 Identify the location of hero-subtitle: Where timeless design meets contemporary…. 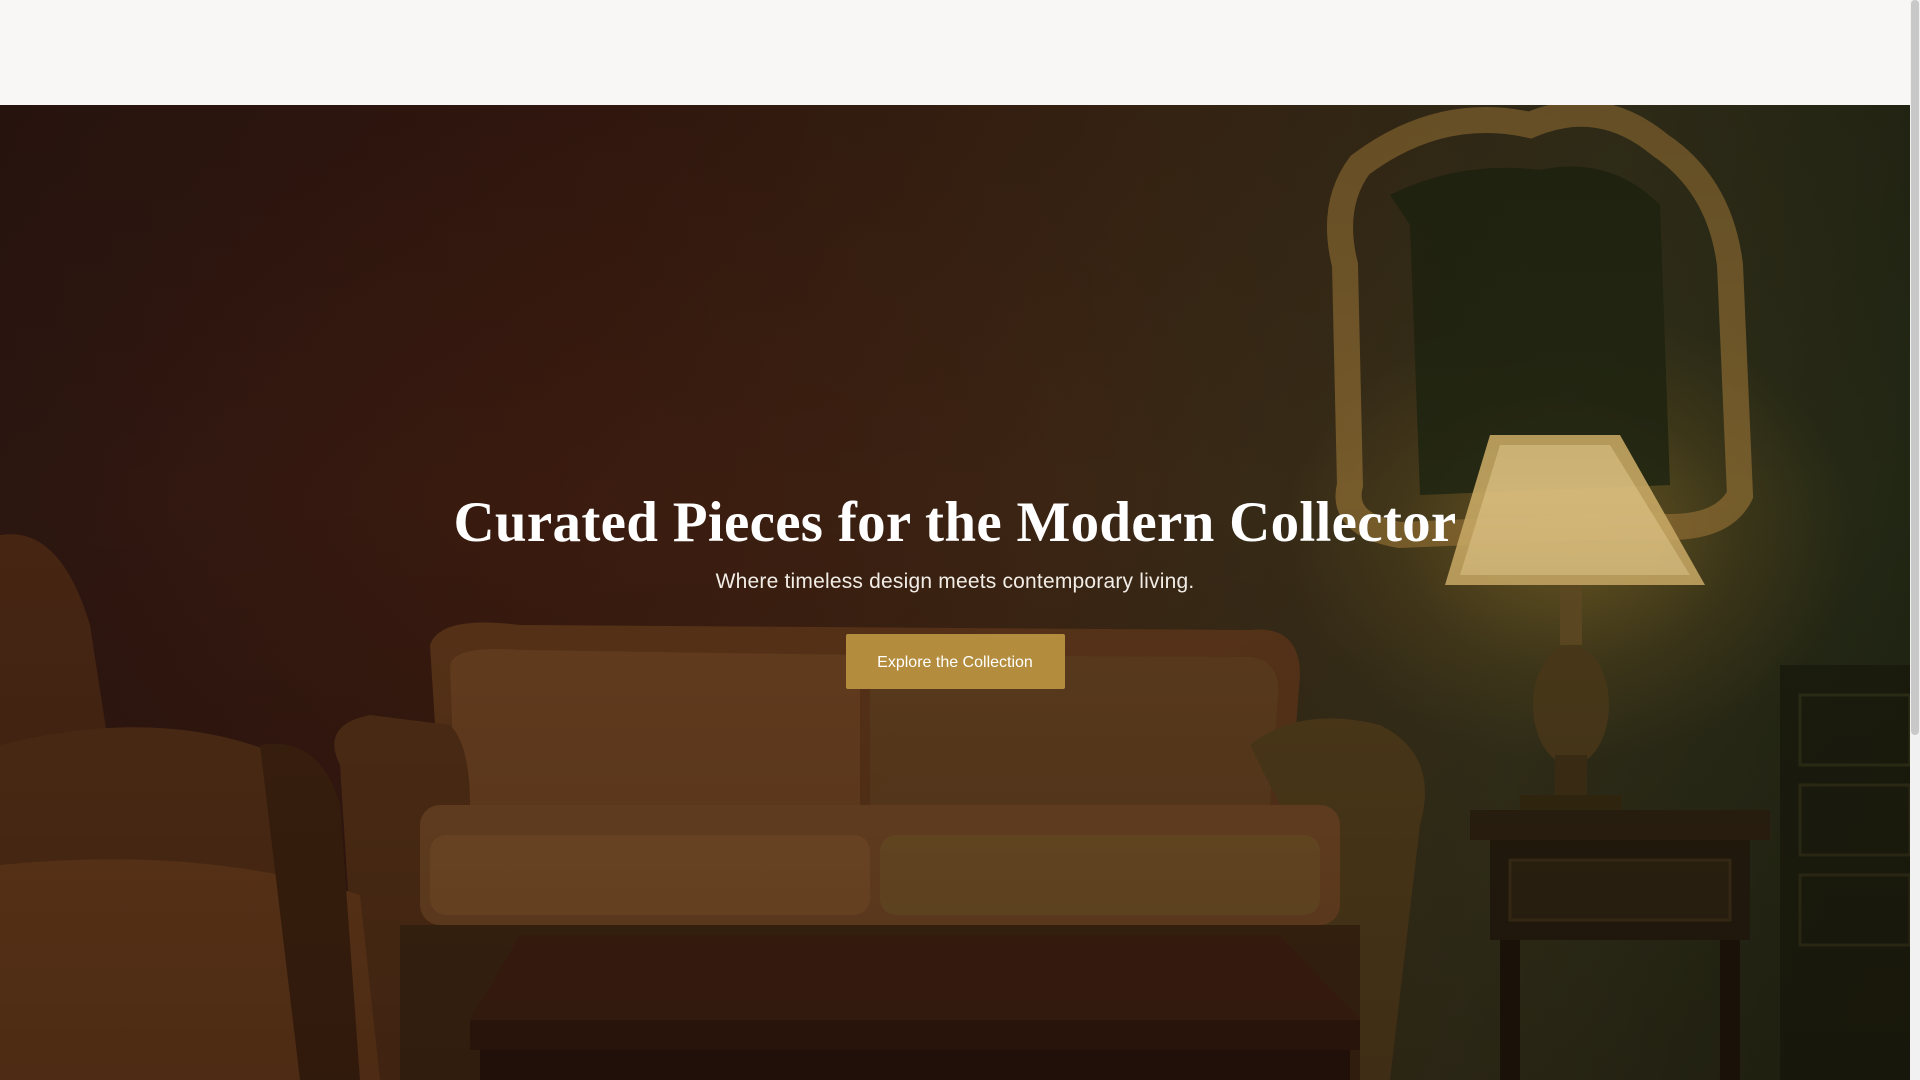
(955, 581).